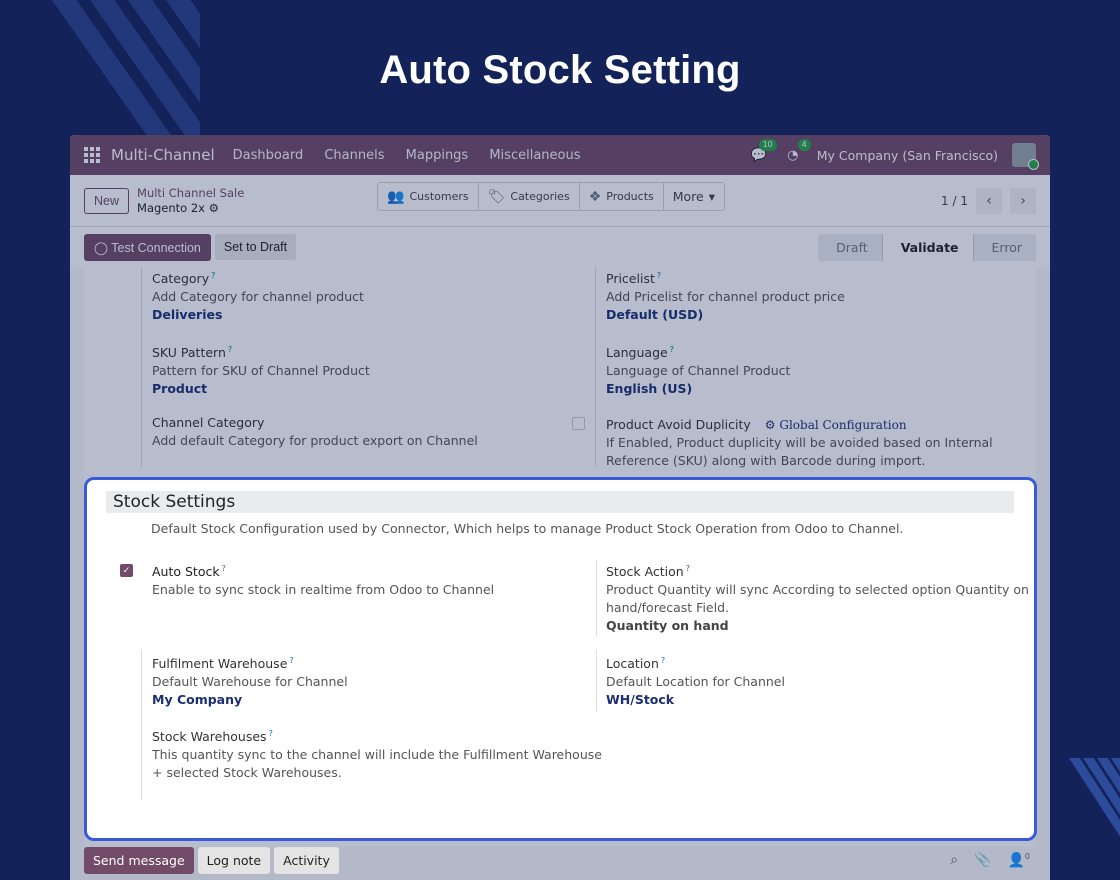 This screenshot has width=1120, height=880. What do you see at coordinates (268, 155) in the screenshot?
I see `menu-item-dashboard: Dashboard` at bounding box center [268, 155].